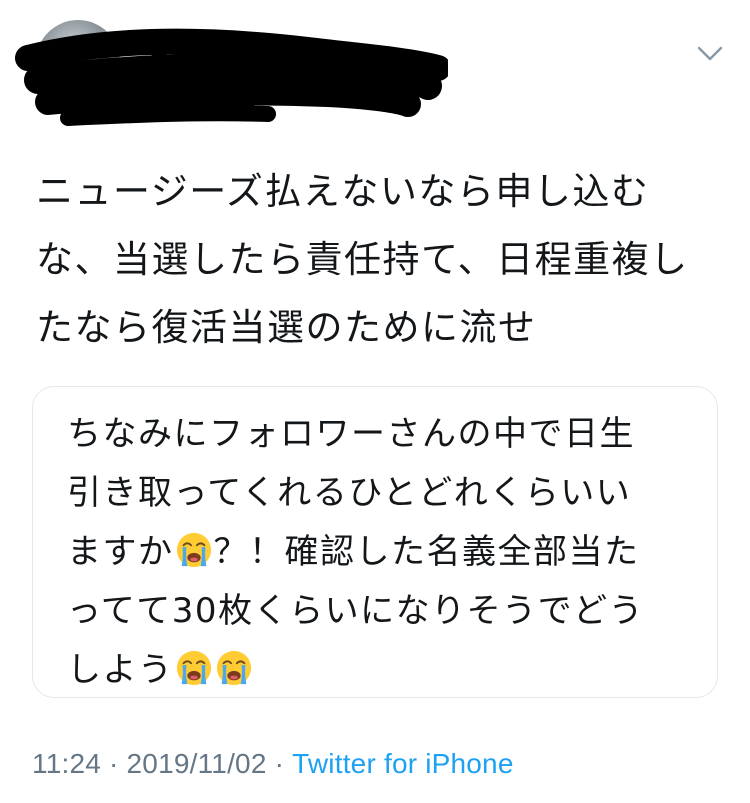 This screenshot has width=750, height=803. I want to click on tweet-date: 2019/11/02, so click(196, 763).